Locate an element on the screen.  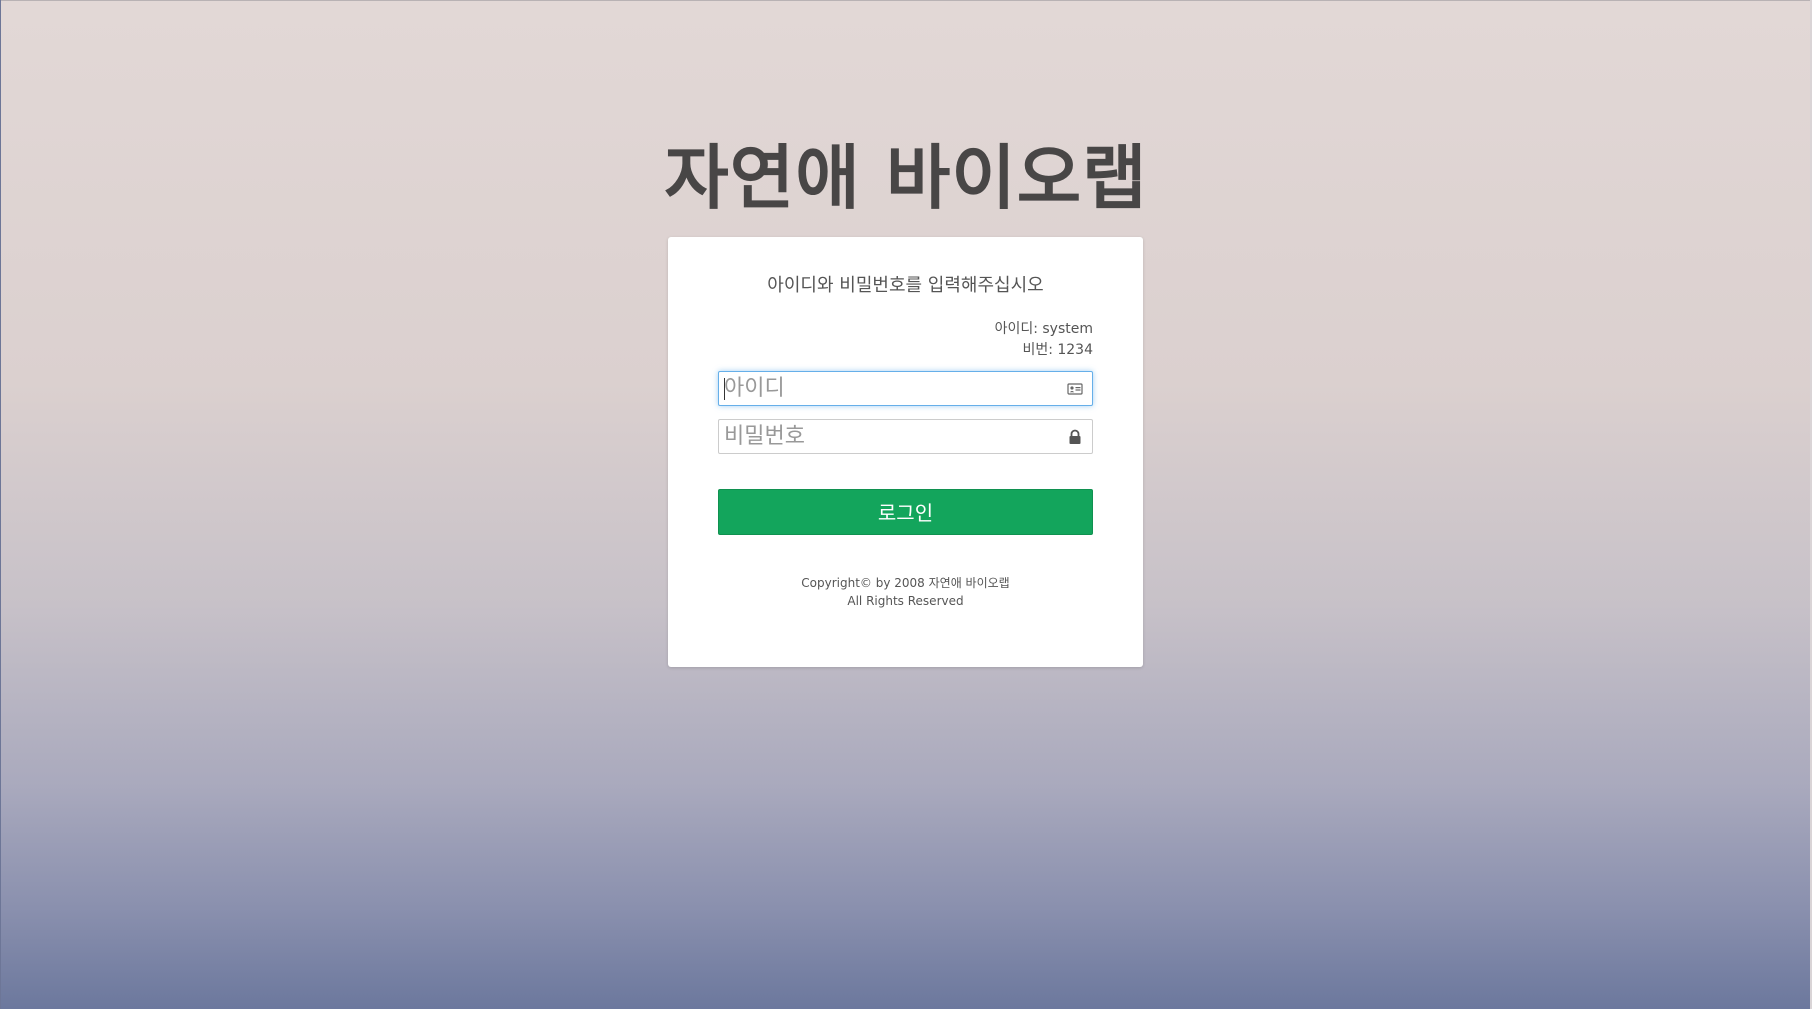
copyright-line-1: Copyright© by 2008 자연애 바이오랩 is located at coordinates (905, 583).